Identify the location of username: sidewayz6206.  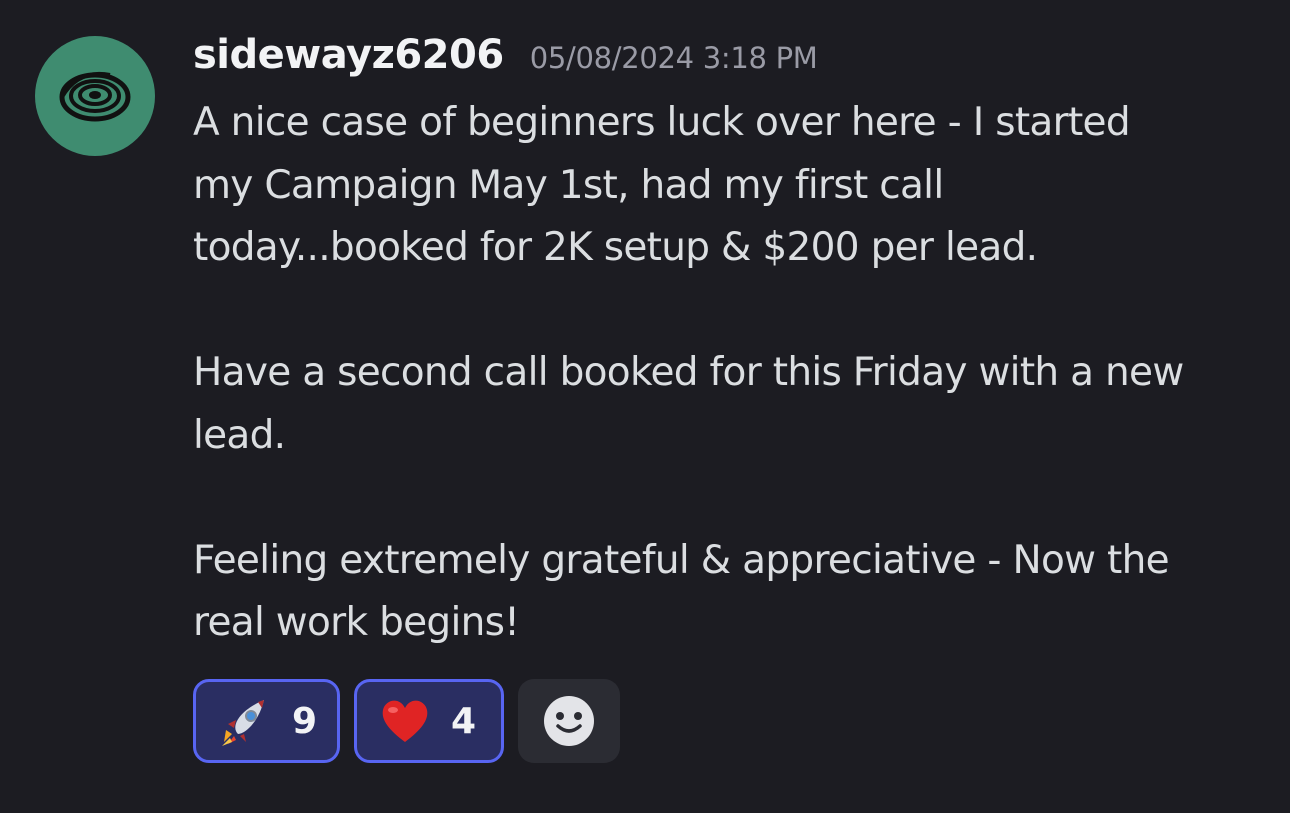
(348, 55).